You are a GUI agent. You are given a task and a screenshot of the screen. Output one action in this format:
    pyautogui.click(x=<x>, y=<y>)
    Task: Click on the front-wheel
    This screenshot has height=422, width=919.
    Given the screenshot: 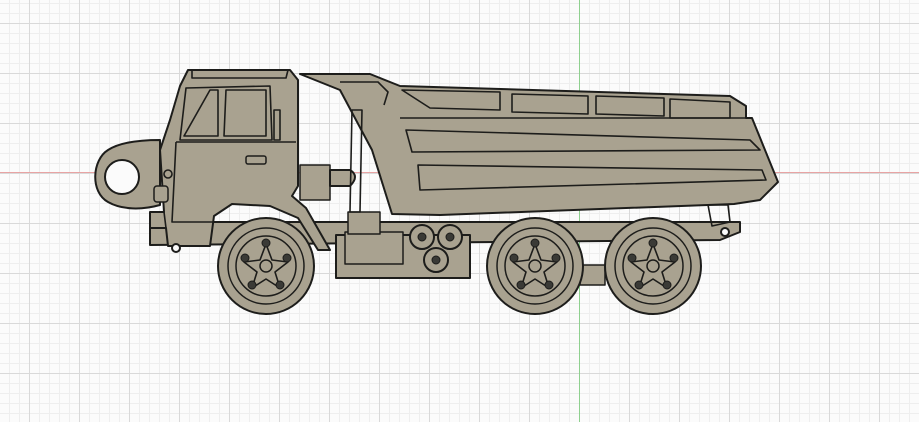 What is the action you would take?
    pyautogui.click(x=266, y=266)
    